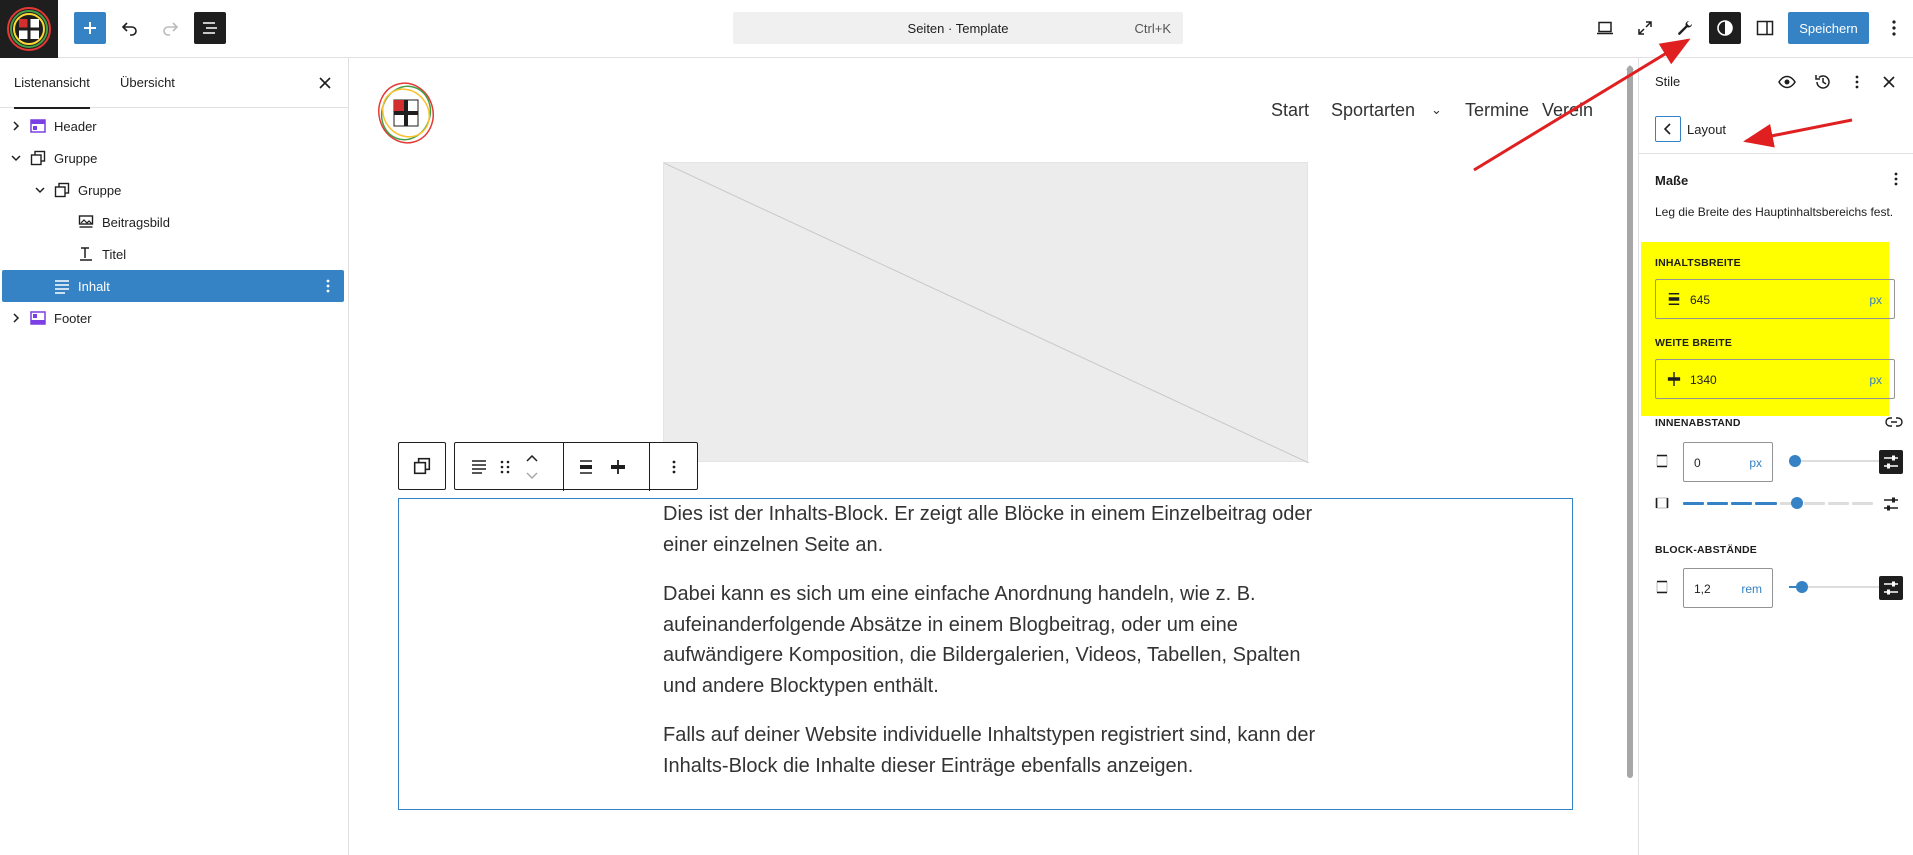 Image resolution: width=1913 pixels, height=855 pixels. Describe the element at coordinates (422, 466) in the screenshot. I see `parent-block-button` at that location.